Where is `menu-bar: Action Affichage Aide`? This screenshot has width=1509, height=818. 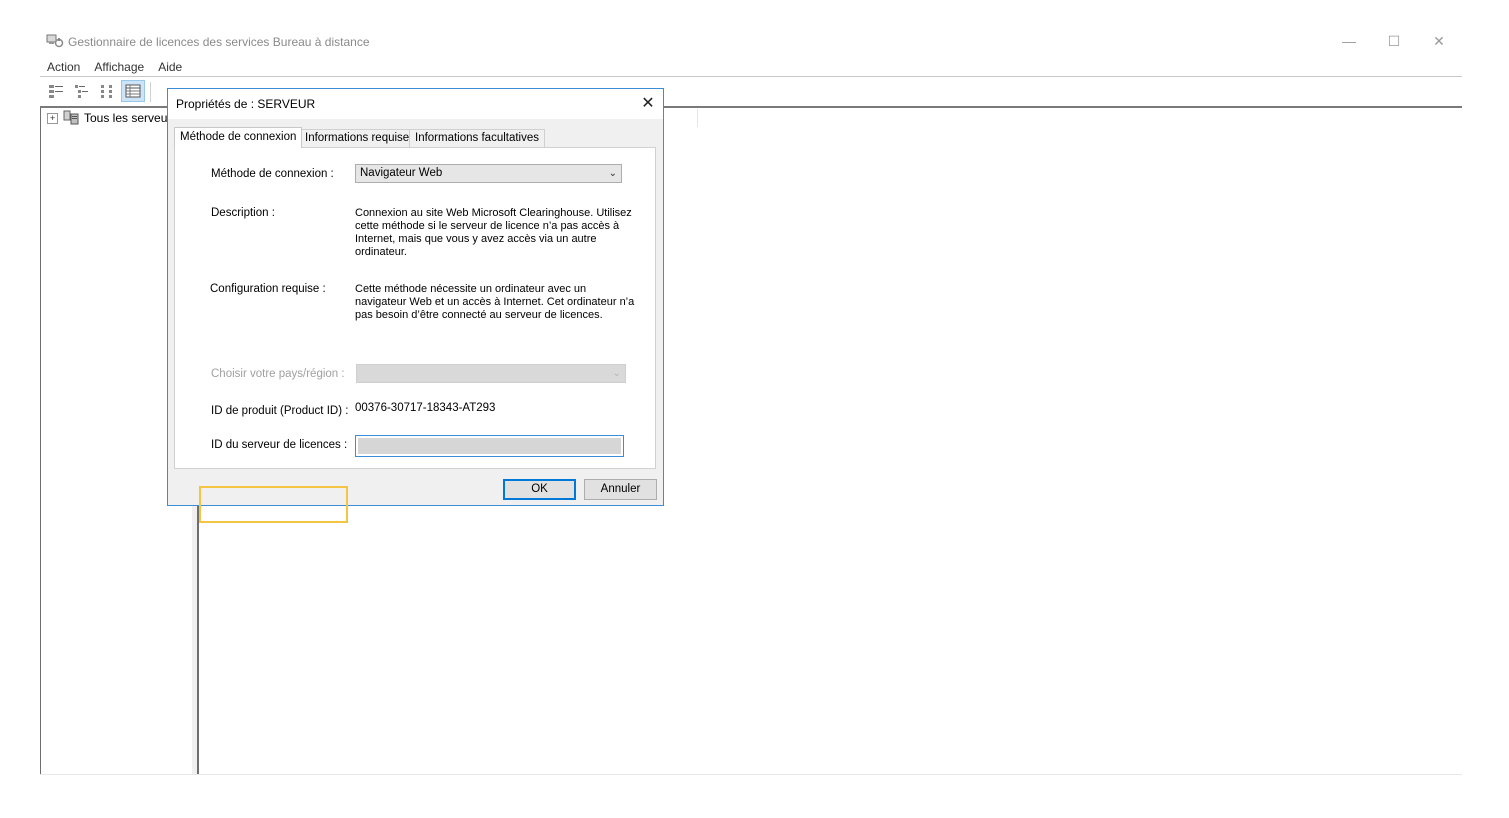 menu-bar: Action Affichage Aide is located at coordinates (114, 67).